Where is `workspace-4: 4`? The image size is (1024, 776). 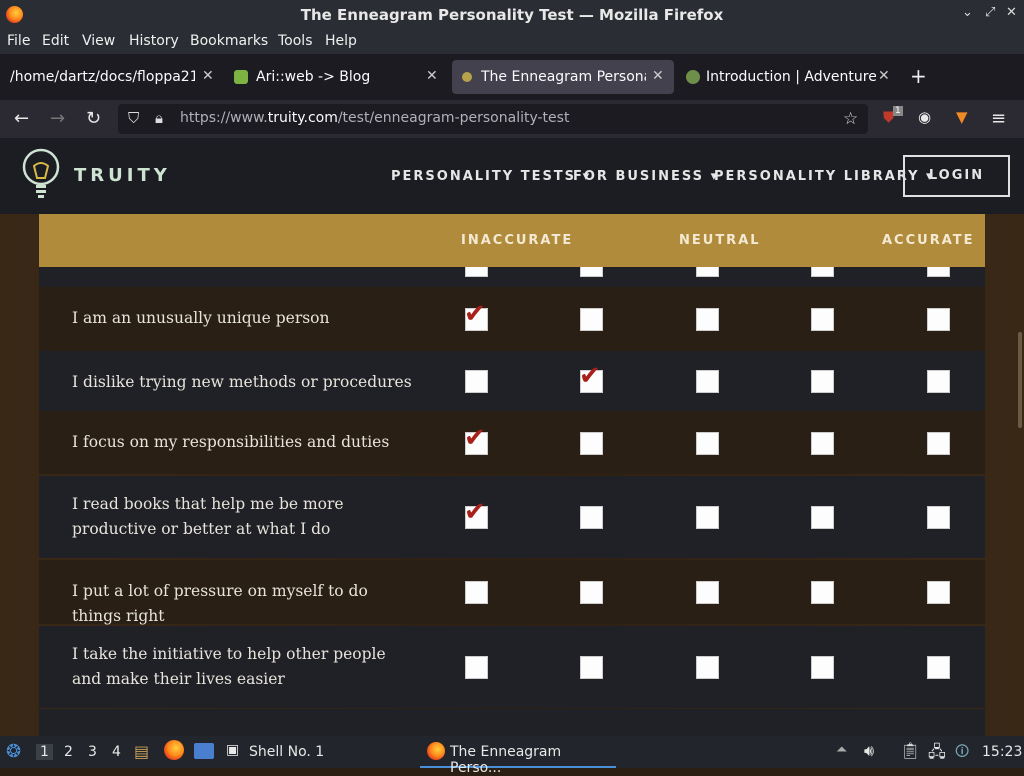 workspace-4: 4 is located at coordinates (116, 752).